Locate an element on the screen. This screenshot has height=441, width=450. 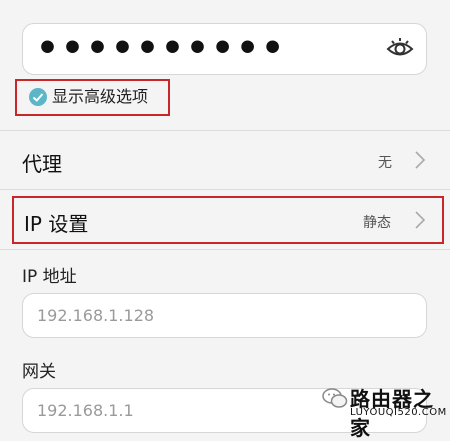
advanced-options-checkbox is located at coordinates (38, 97).